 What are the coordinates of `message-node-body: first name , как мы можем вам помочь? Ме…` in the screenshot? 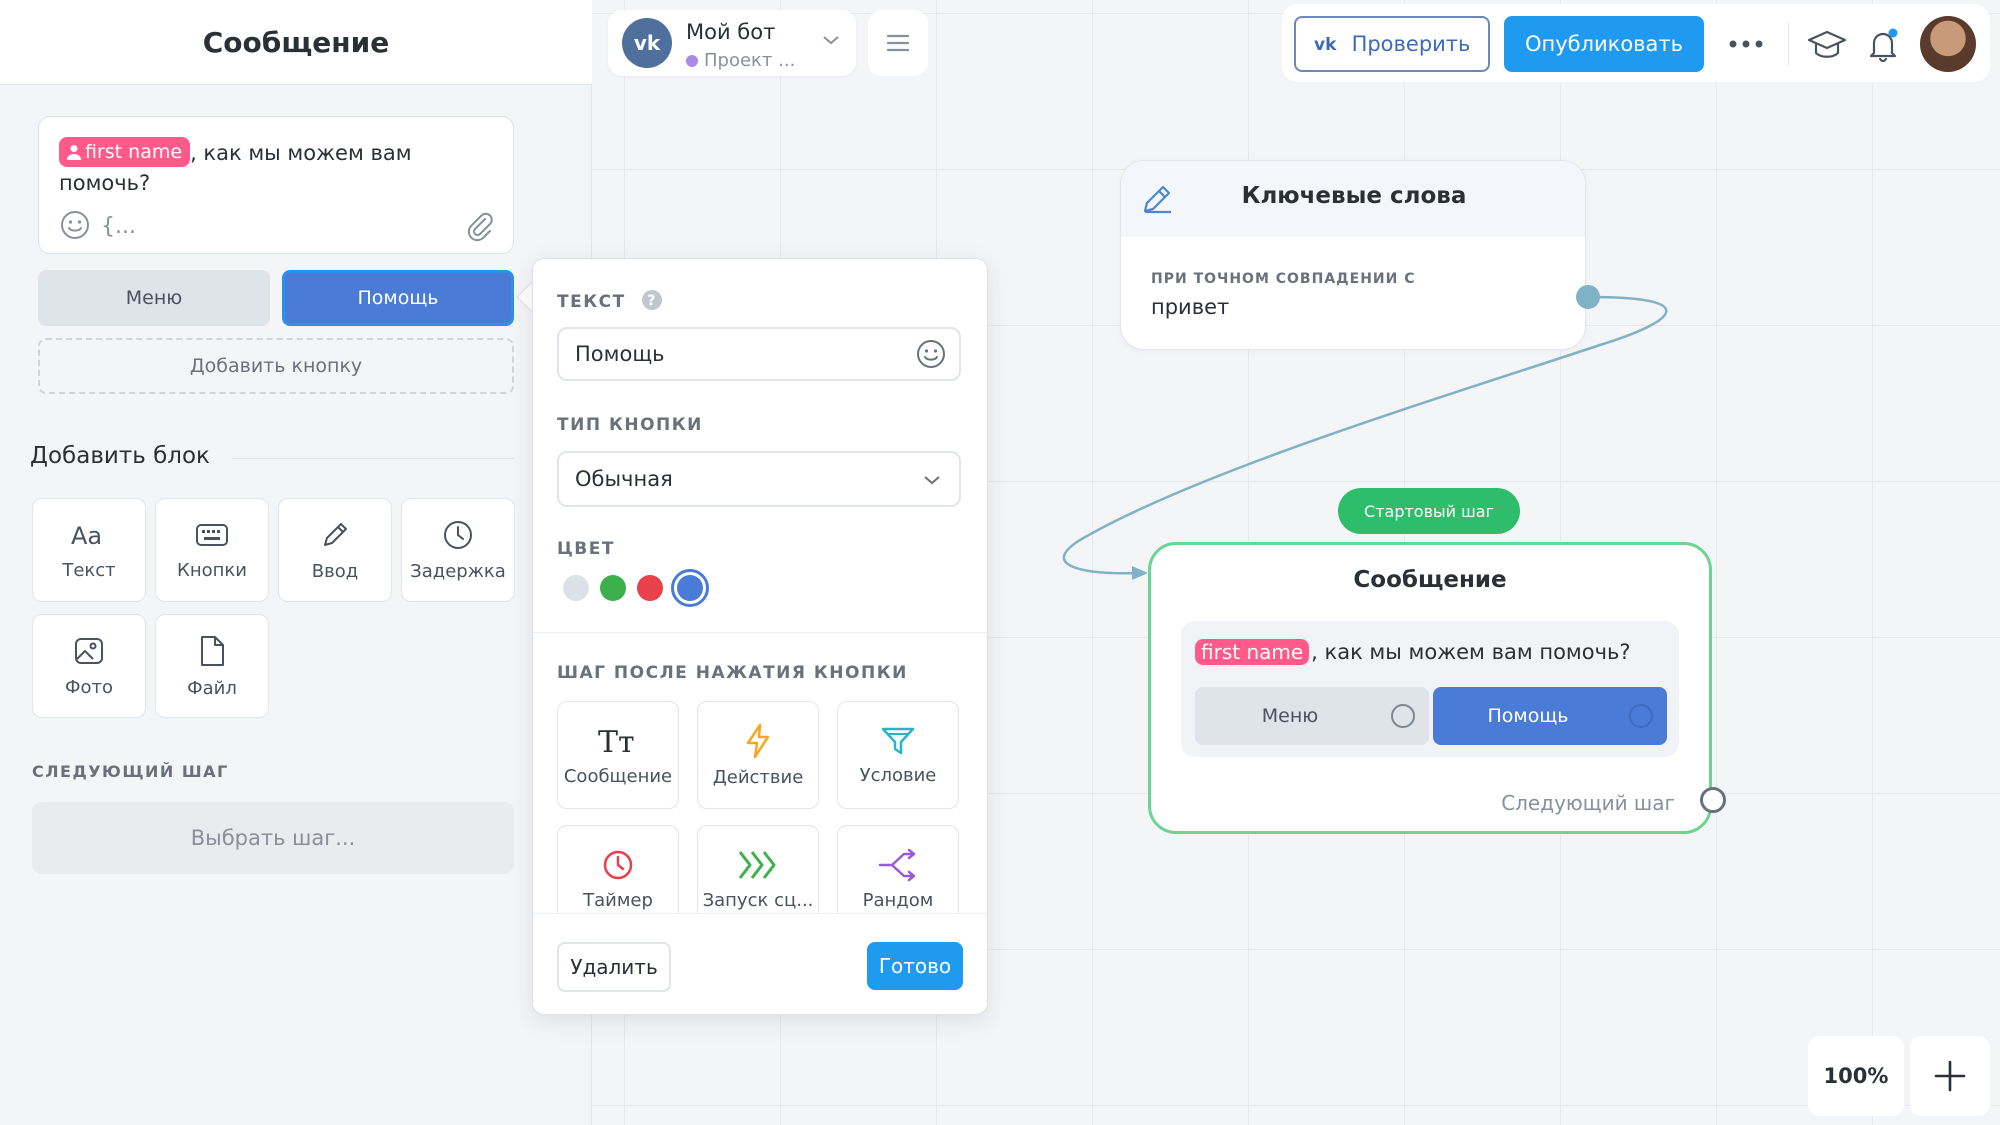 It's located at (1430, 689).